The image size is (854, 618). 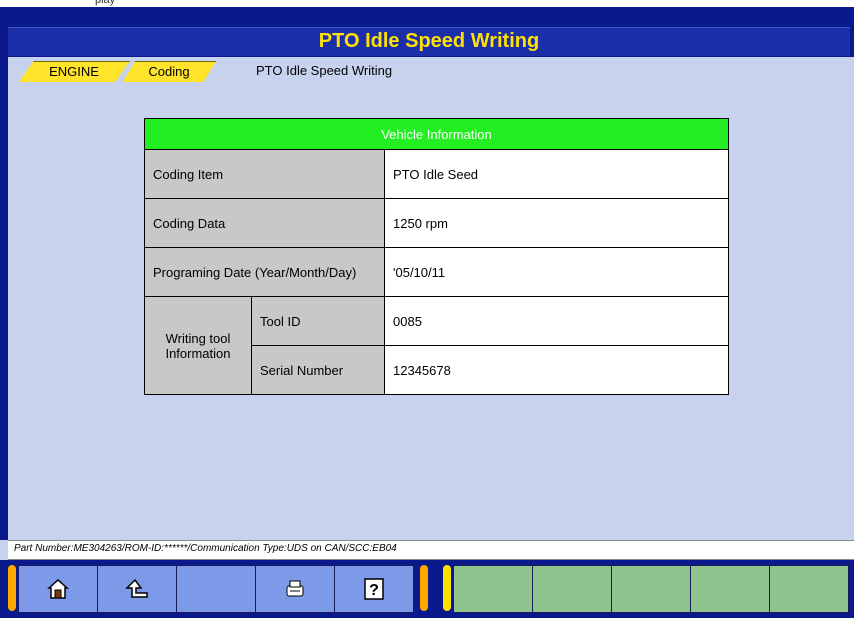 What do you see at coordinates (556, 223) in the screenshot?
I see `row-value: 1250 rpm` at bounding box center [556, 223].